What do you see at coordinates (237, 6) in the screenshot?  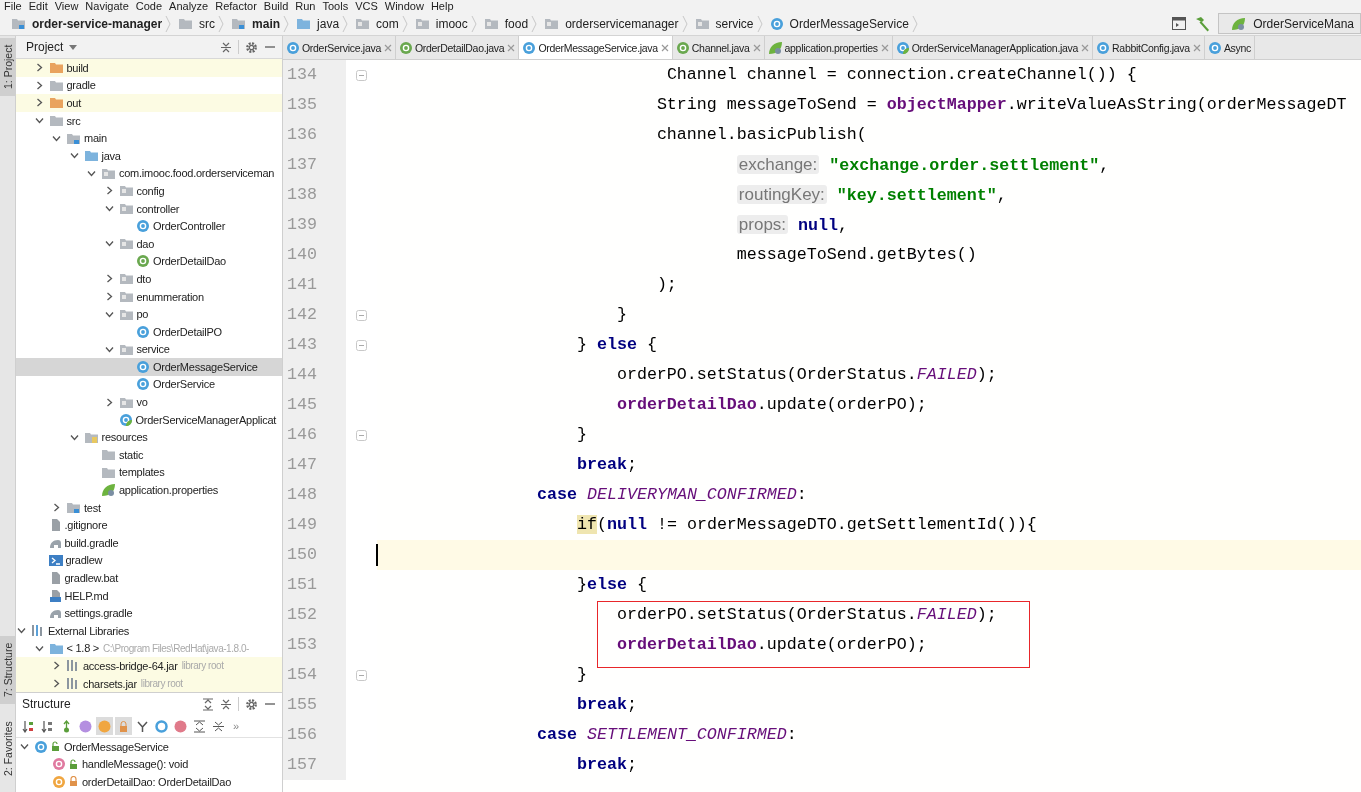 I see `menu-item: Refactor` at bounding box center [237, 6].